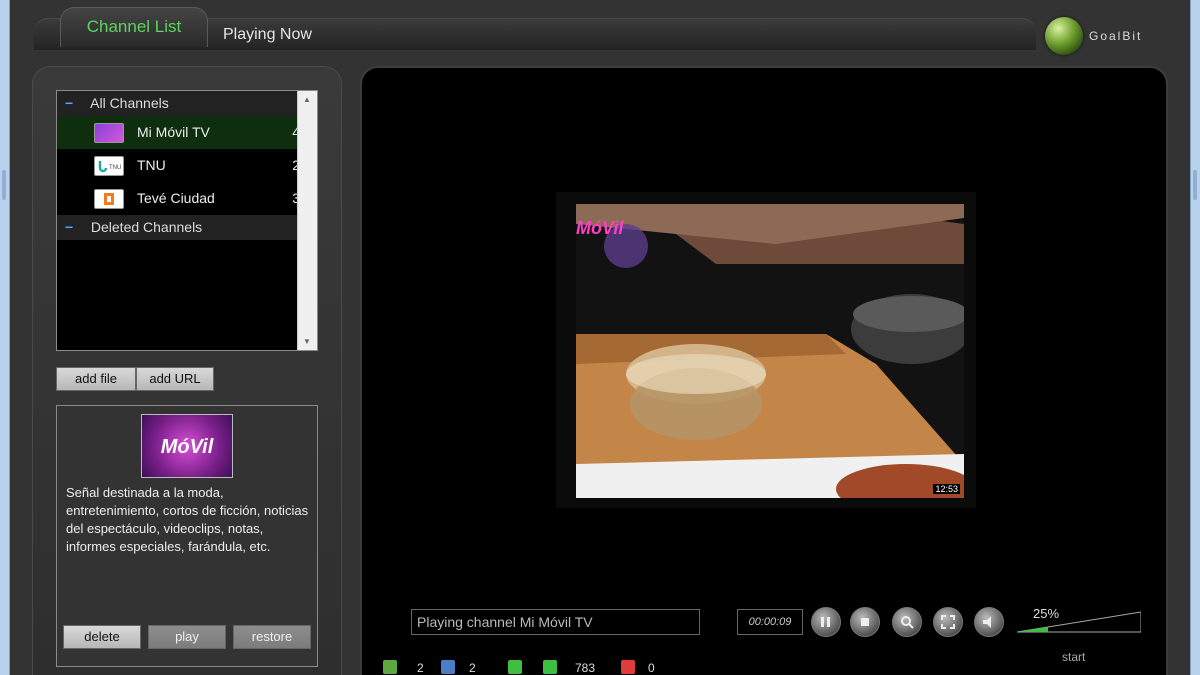 The image size is (1200, 675). I want to click on fullscreen-icon, so click(948, 622).